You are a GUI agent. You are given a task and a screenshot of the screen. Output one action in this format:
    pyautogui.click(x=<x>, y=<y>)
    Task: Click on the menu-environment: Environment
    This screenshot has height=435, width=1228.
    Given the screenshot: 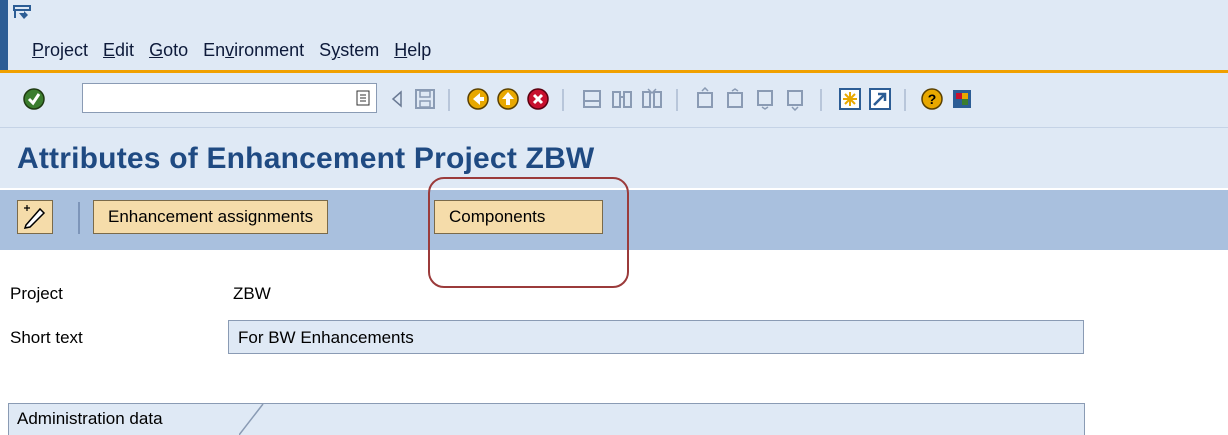 What is the action you would take?
    pyautogui.click(x=253, y=50)
    